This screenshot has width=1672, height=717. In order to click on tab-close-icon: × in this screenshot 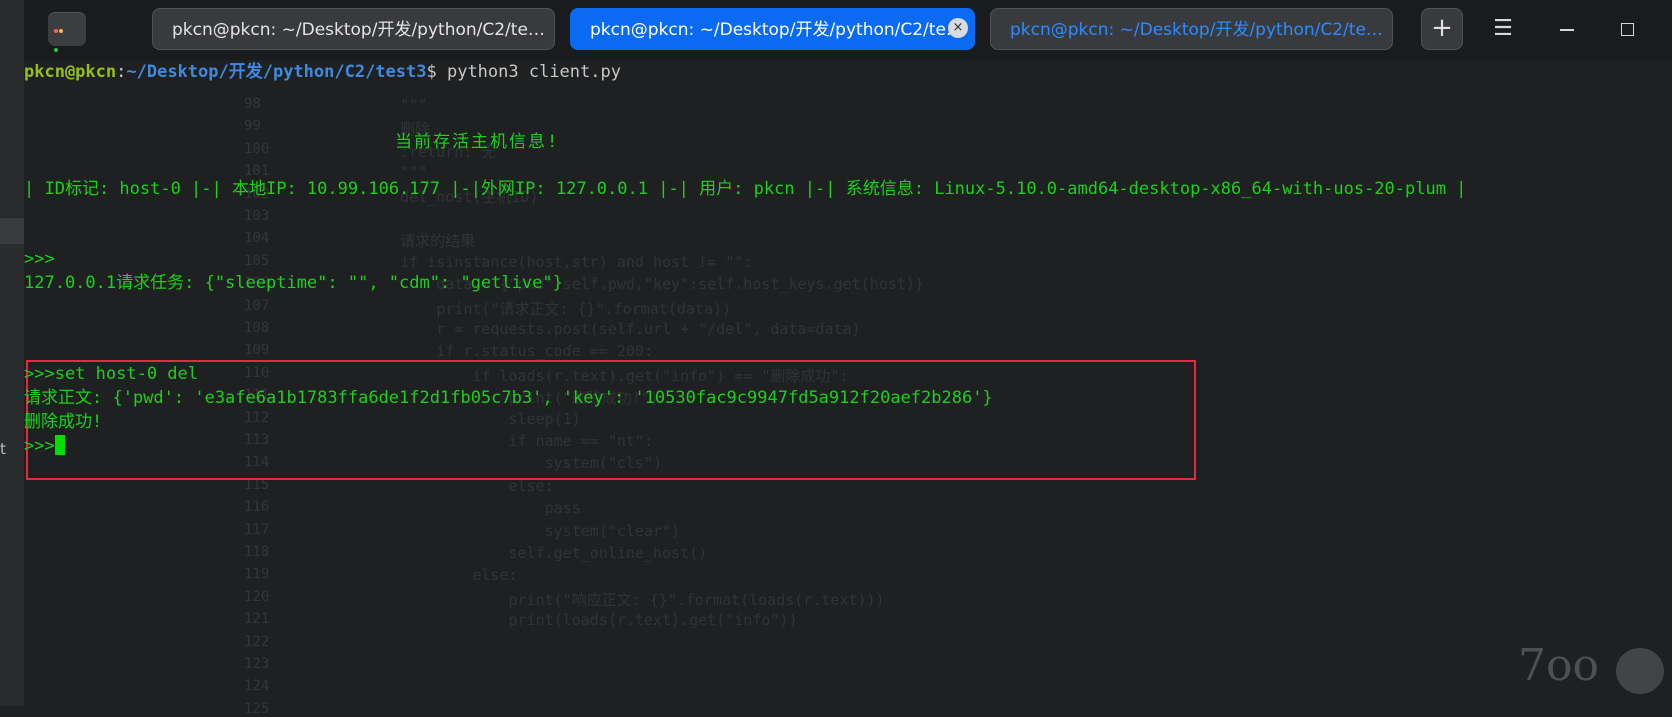, I will do `click(958, 28)`.